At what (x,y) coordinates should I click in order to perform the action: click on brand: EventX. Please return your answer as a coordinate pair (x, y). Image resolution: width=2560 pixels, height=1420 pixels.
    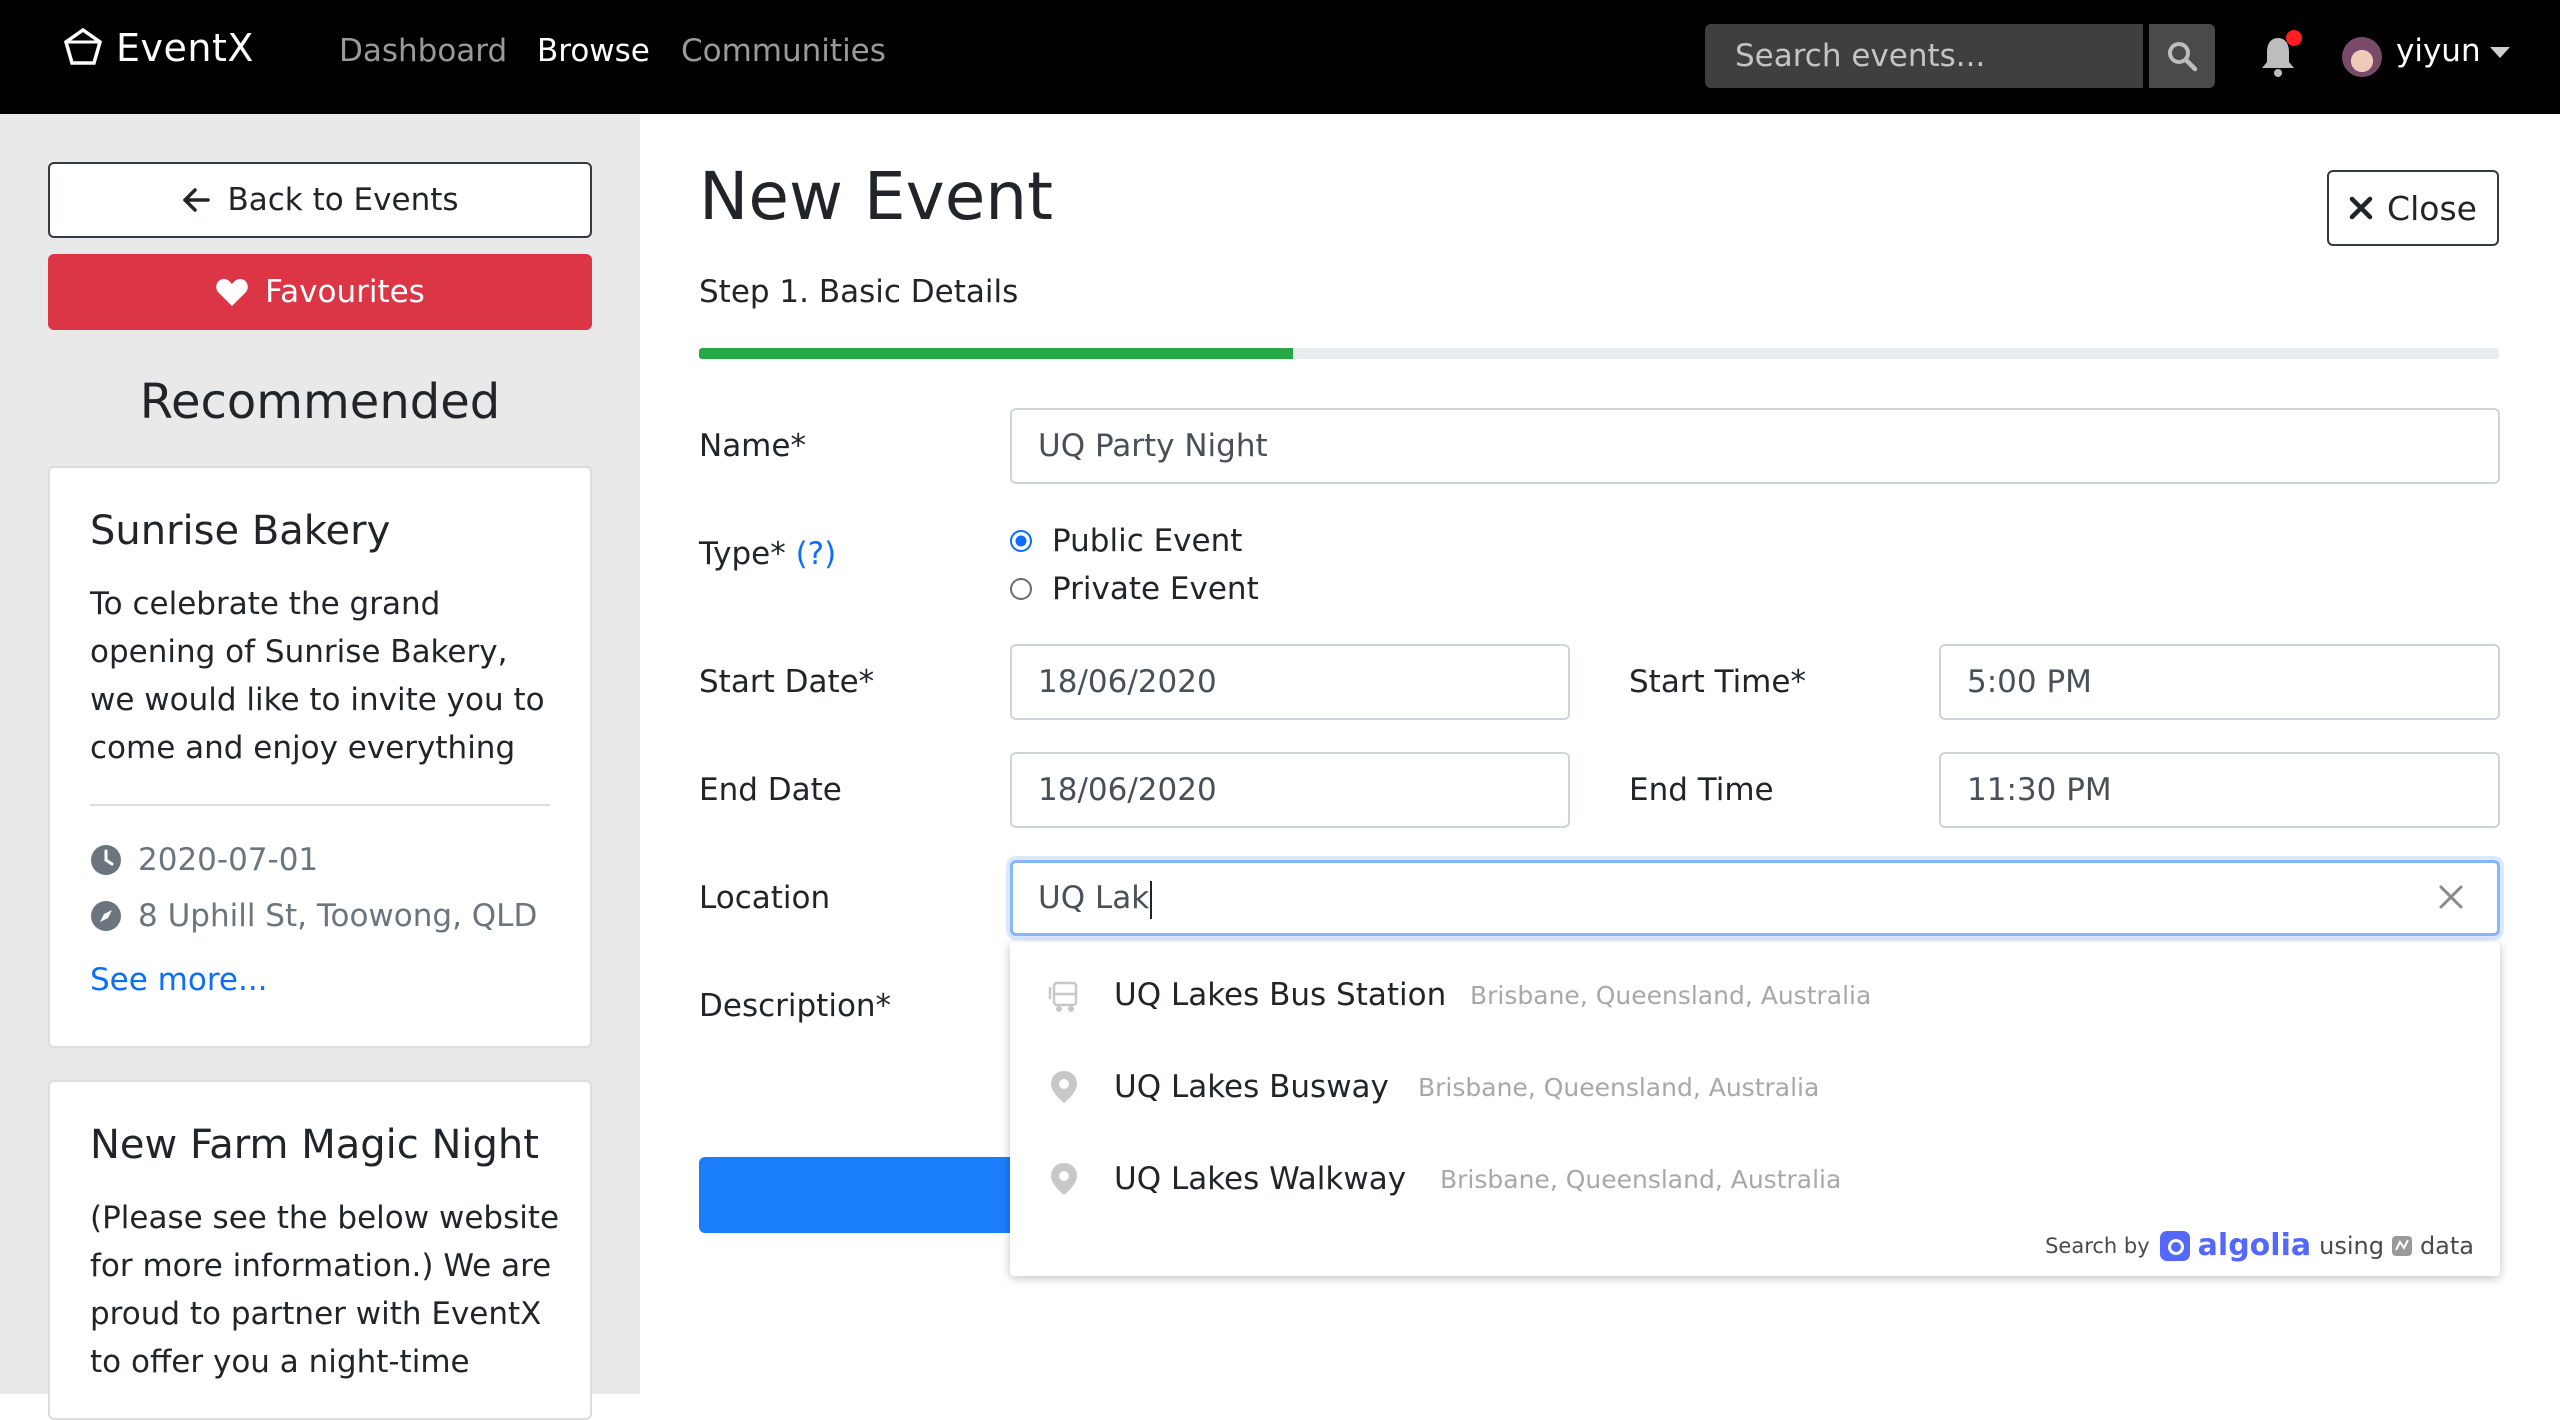
    Looking at the image, I should click on (158, 48).